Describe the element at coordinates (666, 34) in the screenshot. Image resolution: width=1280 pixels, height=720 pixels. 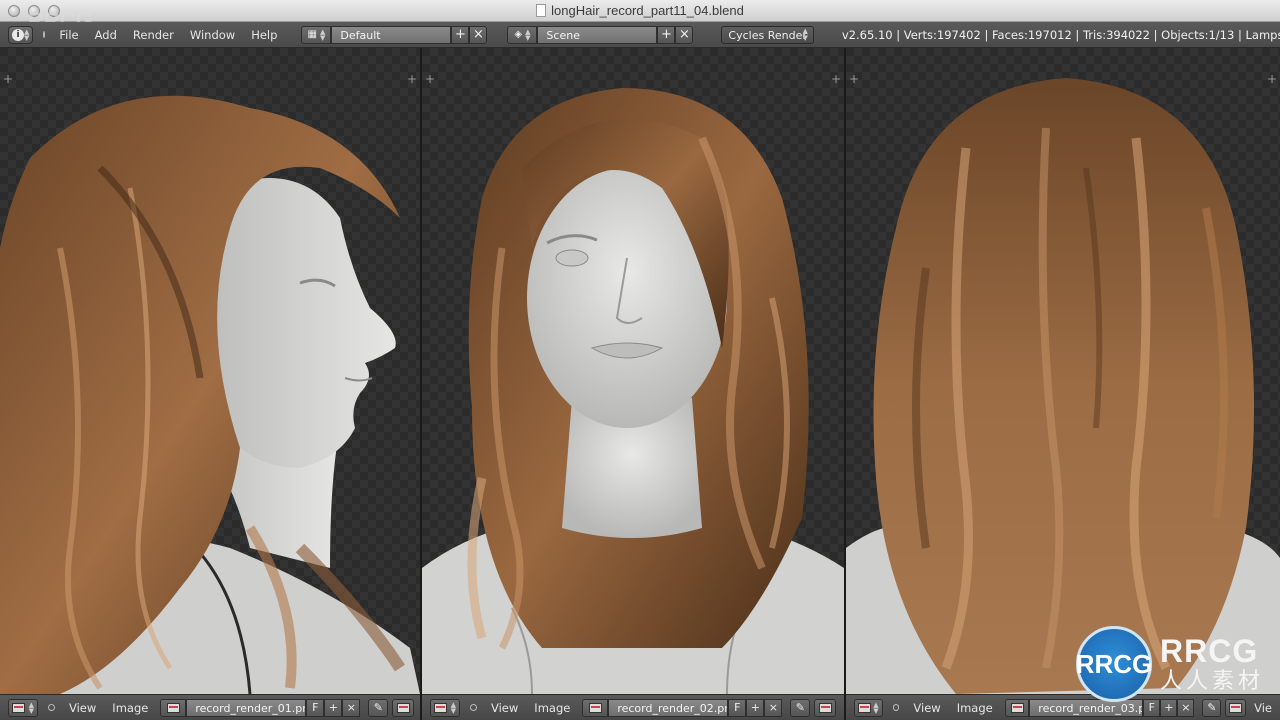
I see `add-scene-button: +` at that location.